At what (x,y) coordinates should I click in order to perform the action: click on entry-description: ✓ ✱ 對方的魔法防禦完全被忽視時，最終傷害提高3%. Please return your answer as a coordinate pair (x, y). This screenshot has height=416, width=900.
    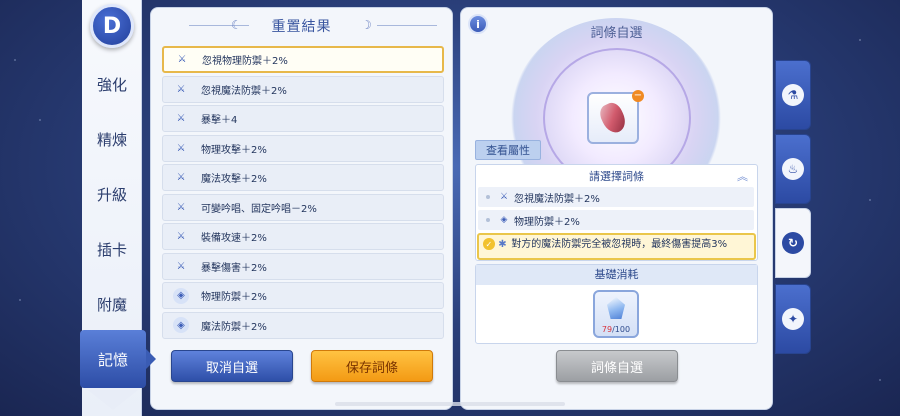
    Looking at the image, I should click on (616, 246).